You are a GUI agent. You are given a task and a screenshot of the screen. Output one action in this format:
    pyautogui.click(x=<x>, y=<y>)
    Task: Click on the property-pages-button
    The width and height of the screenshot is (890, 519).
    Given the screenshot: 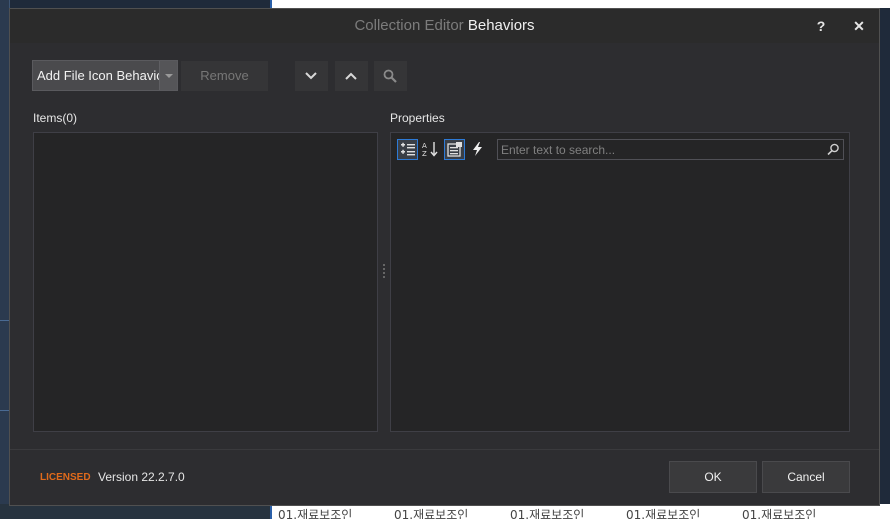 What is the action you would take?
    pyautogui.click(x=454, y=149)
    